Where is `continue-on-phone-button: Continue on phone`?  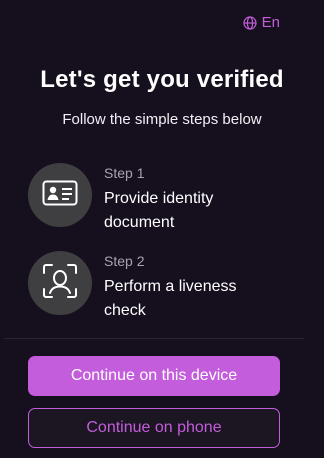
continue-on-phone-button: Continue on phone is located at coordinates (154, 428).